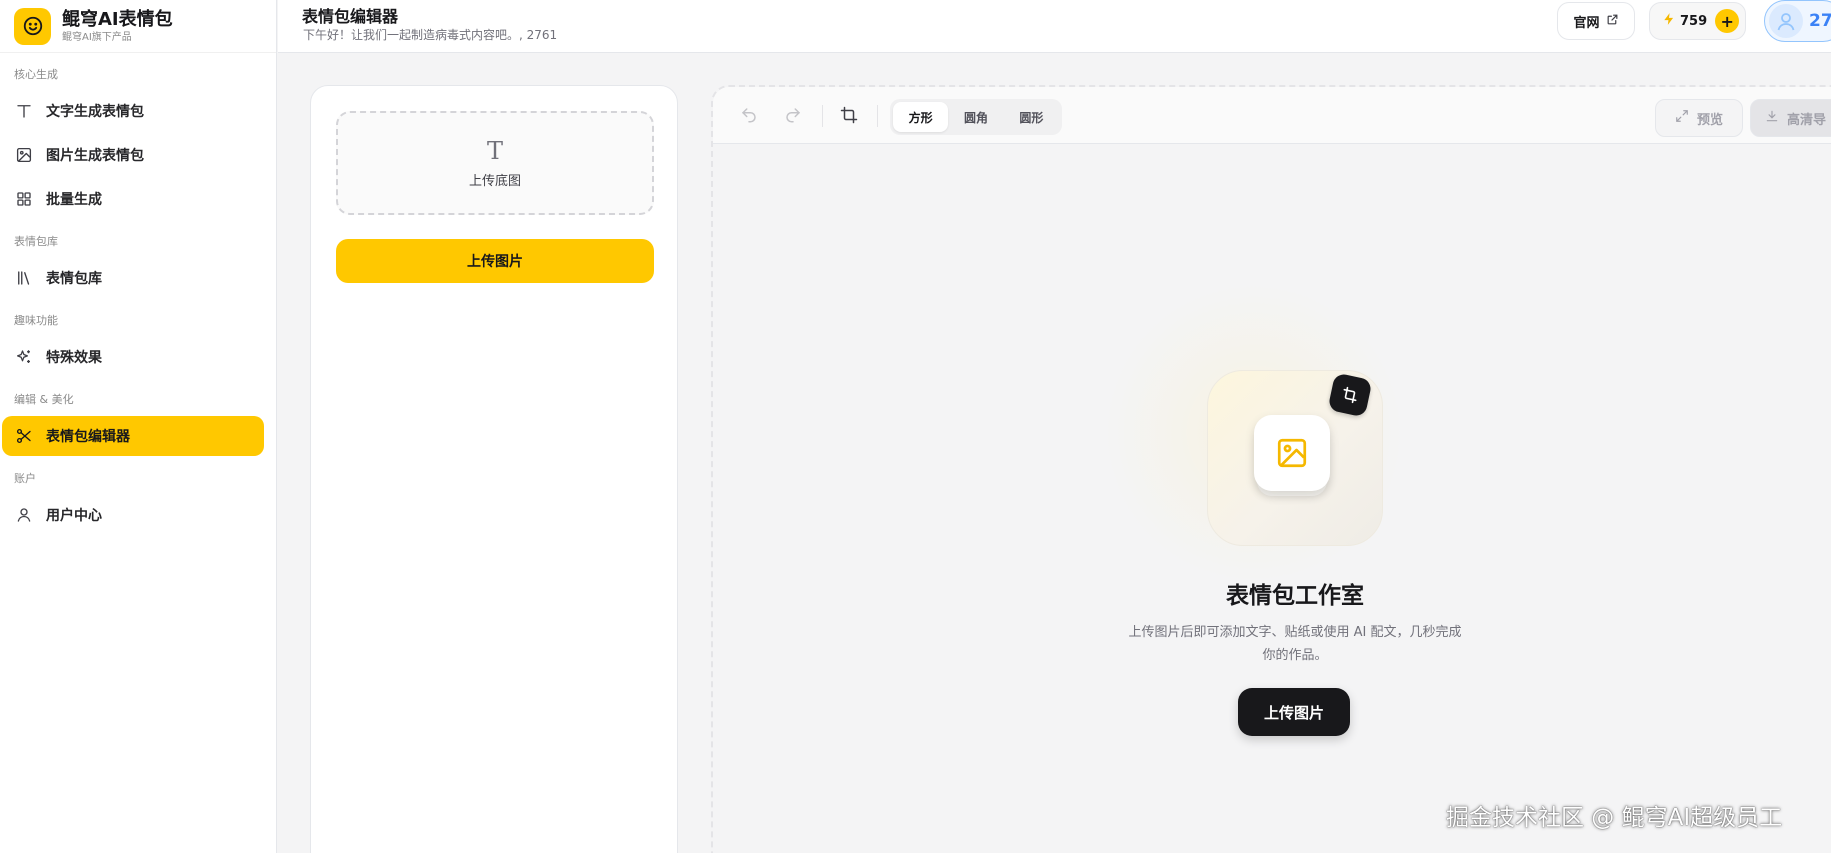  Describe the element at coordinates (1694, 21) in the screenshot. I see `credits-count: 759` at that location.